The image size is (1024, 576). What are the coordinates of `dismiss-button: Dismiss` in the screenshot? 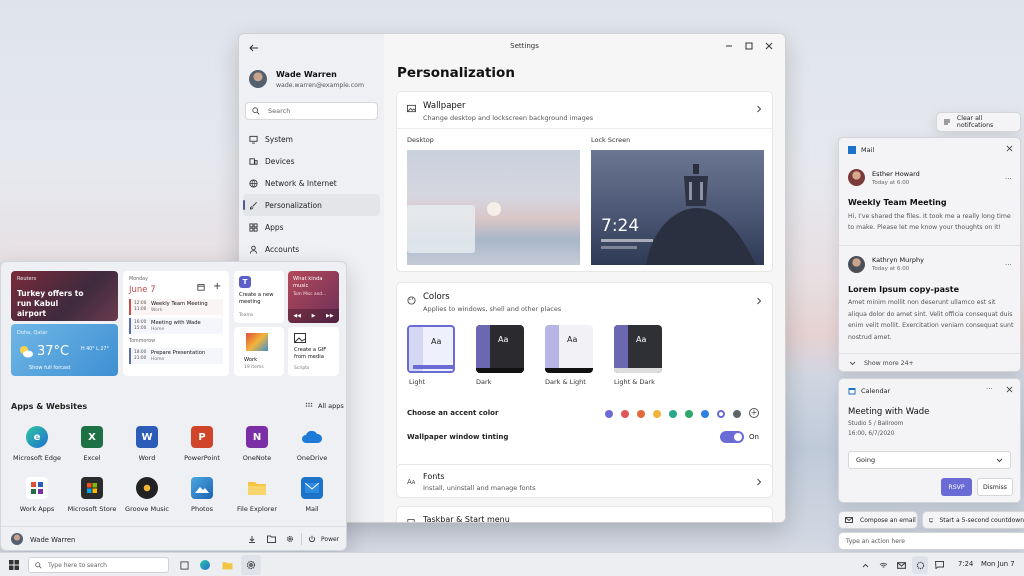 It's located at (995, 487).